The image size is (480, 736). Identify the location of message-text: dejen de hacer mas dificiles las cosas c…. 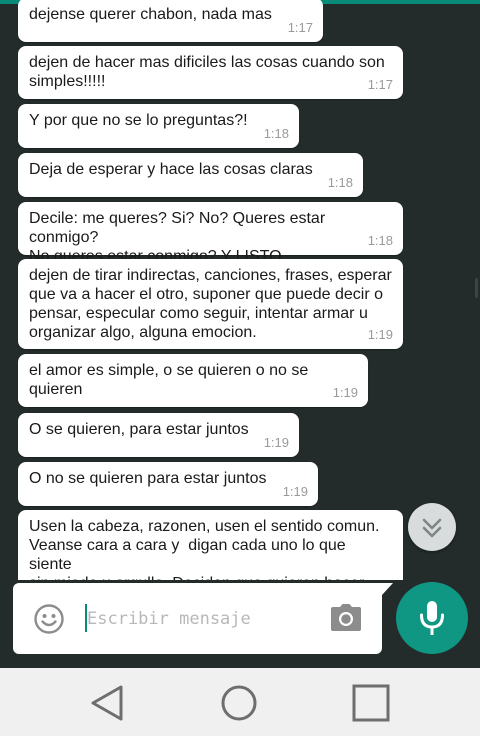
(207, 72).